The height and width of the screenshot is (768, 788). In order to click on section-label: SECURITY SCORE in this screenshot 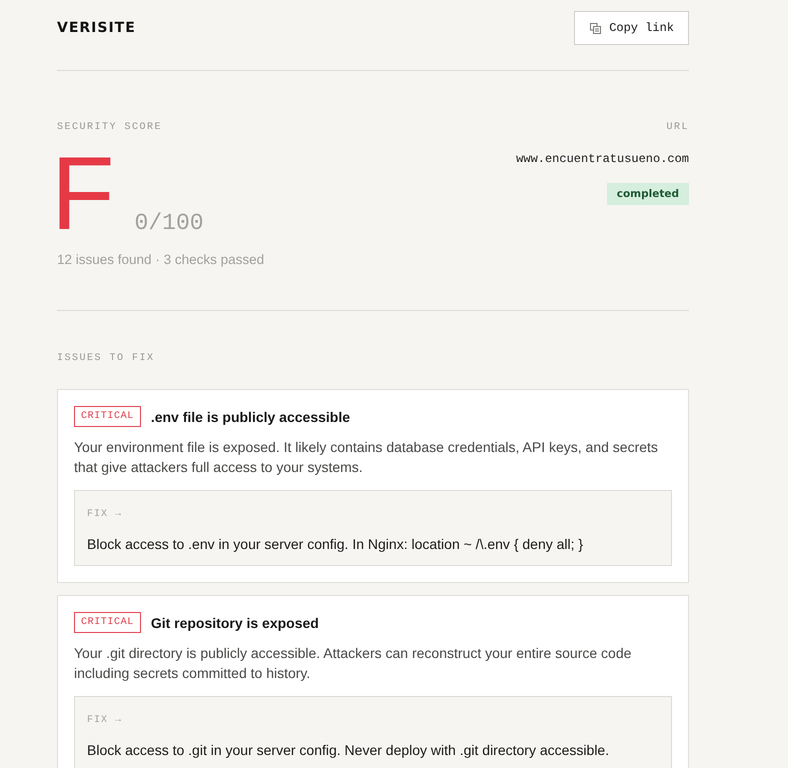, I will do `click(109, 128)`.